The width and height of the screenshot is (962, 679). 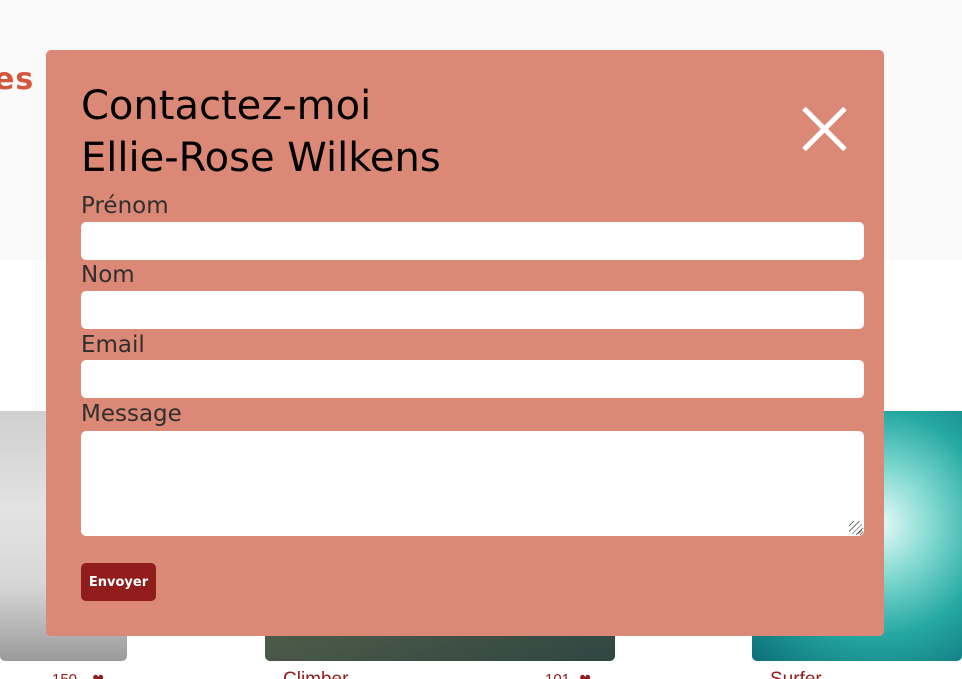 What do you see at coordinates (226, 106) in the screenshot?
I see `modal-title-line1: Contactez-moi` at bounding box center [226, 106].